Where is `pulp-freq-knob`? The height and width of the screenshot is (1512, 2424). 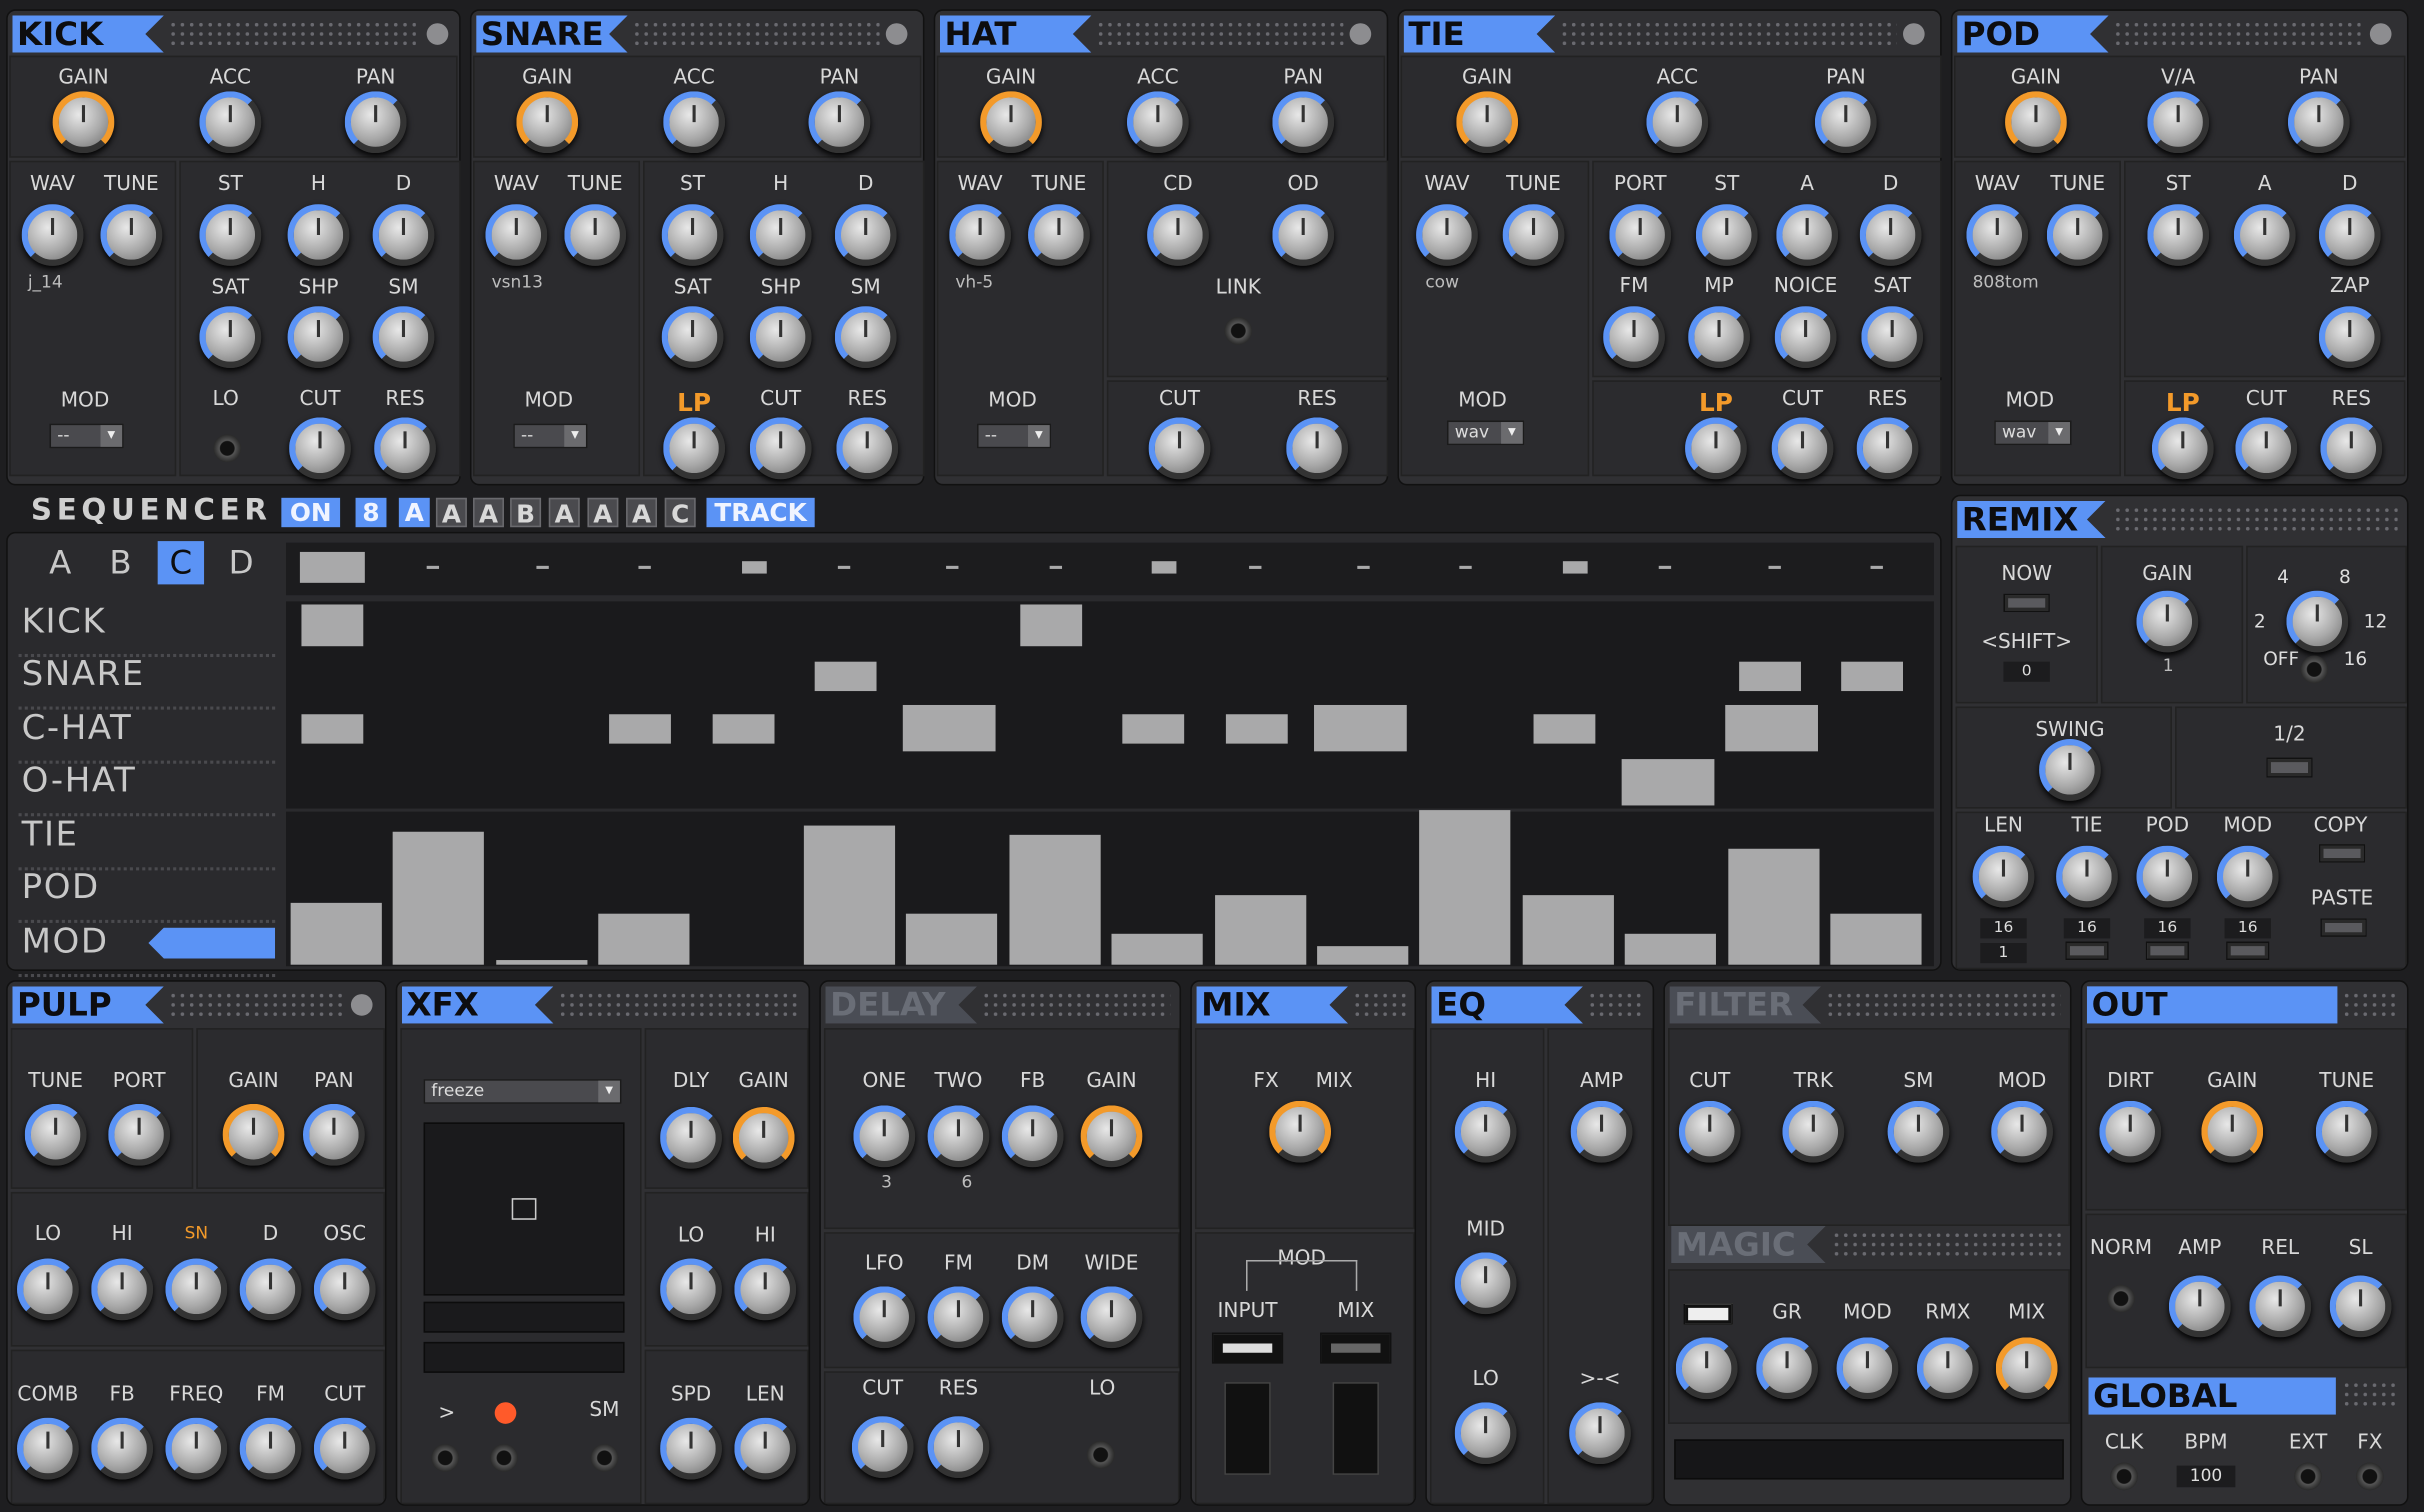
pulp-freq-knob is located at coordinates (196, 1448).